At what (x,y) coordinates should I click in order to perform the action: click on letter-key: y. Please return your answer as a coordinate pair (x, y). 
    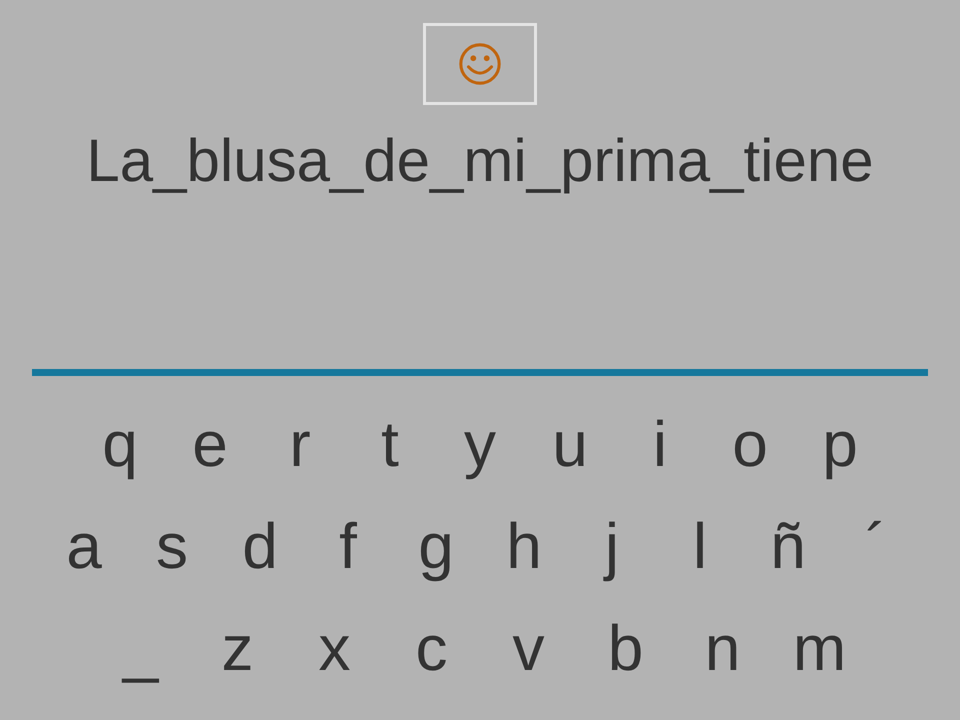
    Looking at the image, I should click on (480, 444).